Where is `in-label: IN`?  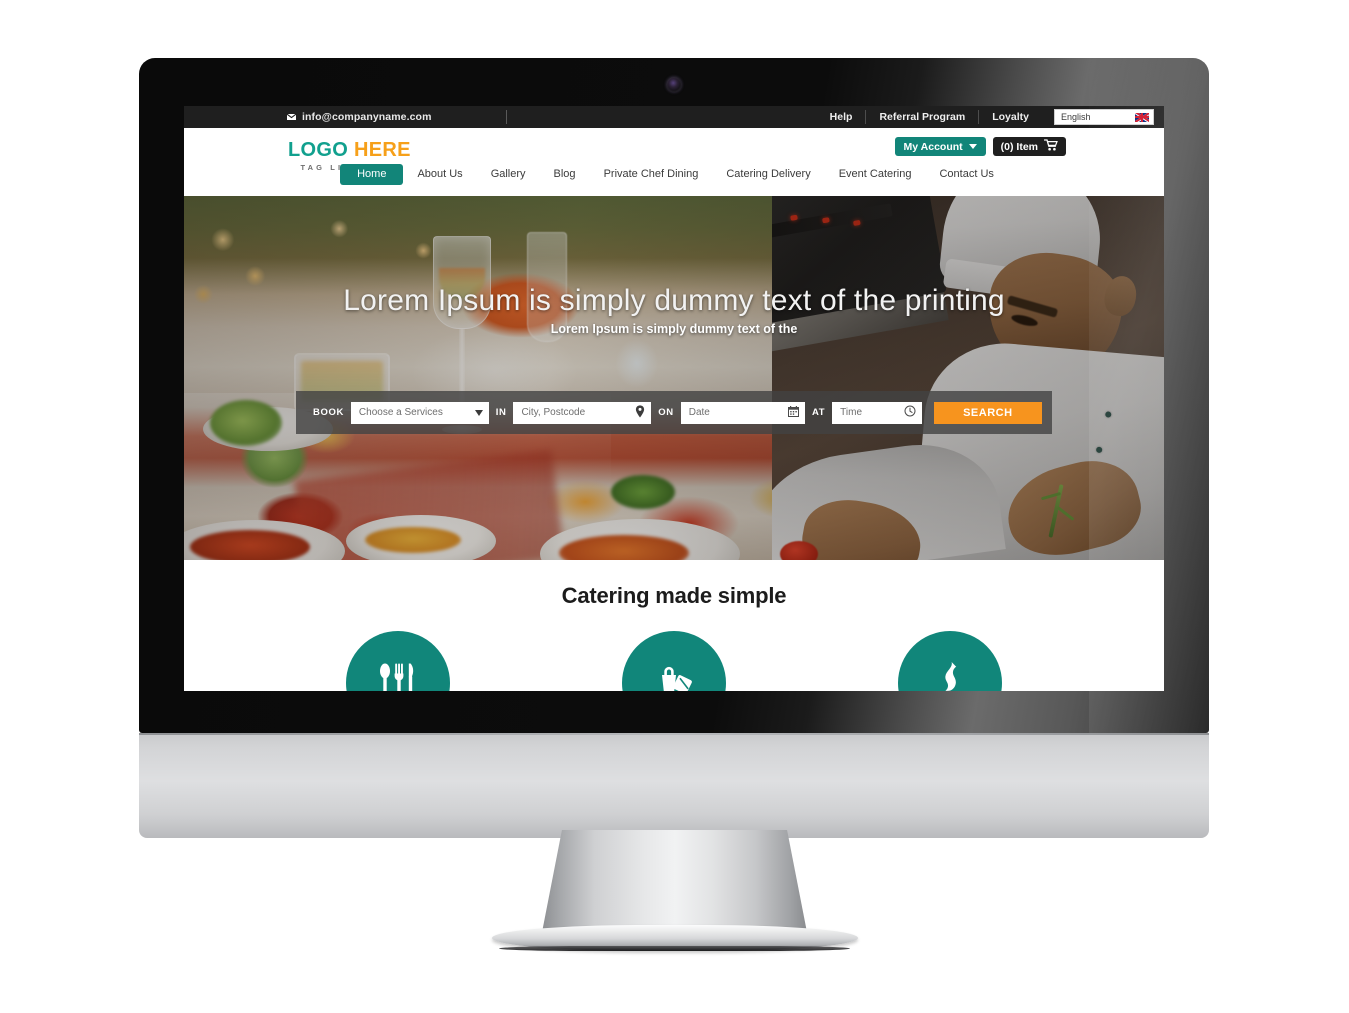
in-label: IN is located at coordinates (501, 412).